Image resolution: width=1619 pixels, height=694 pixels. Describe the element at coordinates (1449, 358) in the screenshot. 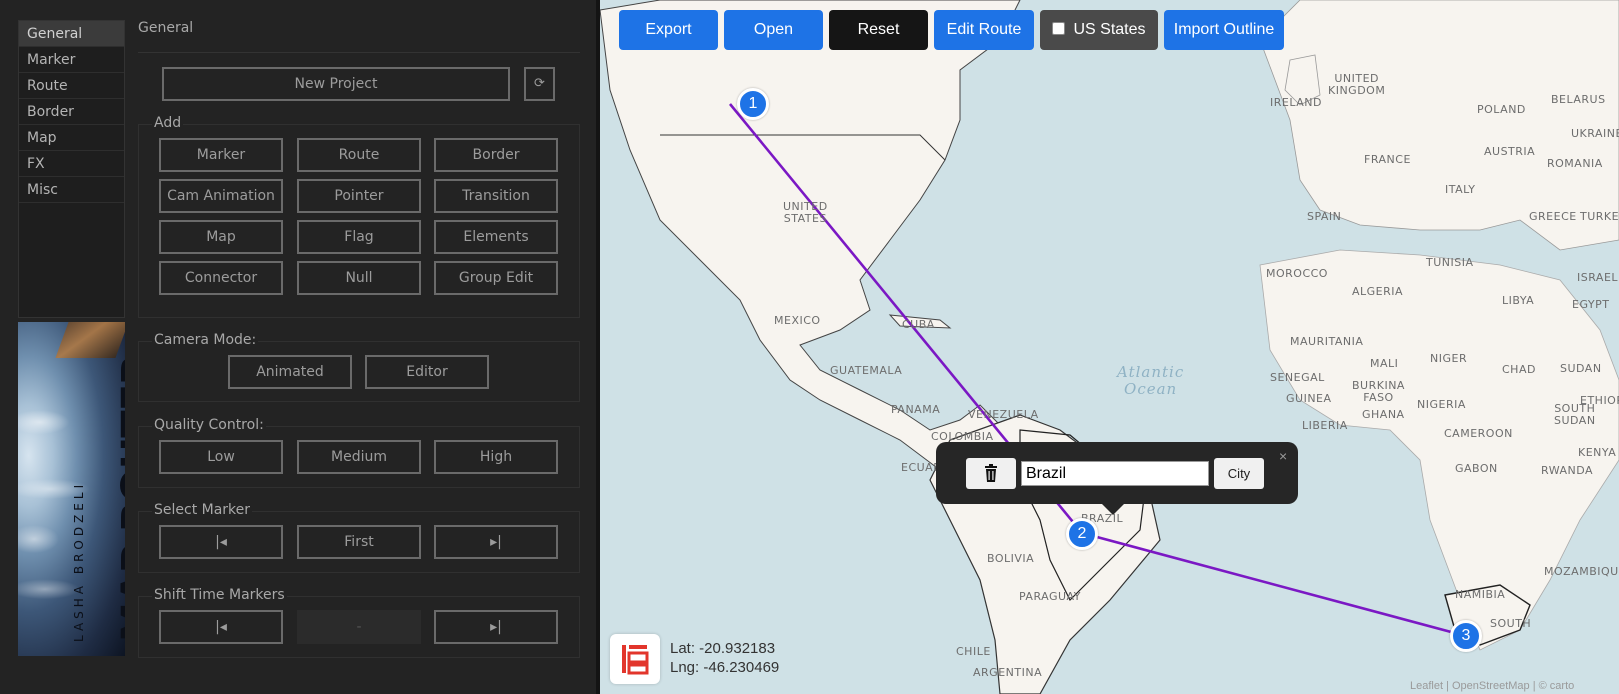

I see `label-niger: NIGER` at that location.